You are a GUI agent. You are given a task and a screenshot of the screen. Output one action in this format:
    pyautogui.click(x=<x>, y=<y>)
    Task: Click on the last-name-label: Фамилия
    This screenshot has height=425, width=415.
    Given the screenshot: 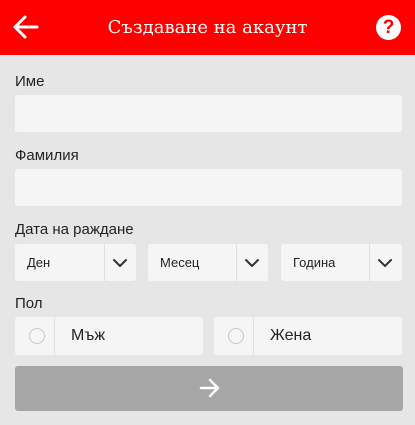 What is the action you would take?
    pyautogui.click(x=47, y=155)
    